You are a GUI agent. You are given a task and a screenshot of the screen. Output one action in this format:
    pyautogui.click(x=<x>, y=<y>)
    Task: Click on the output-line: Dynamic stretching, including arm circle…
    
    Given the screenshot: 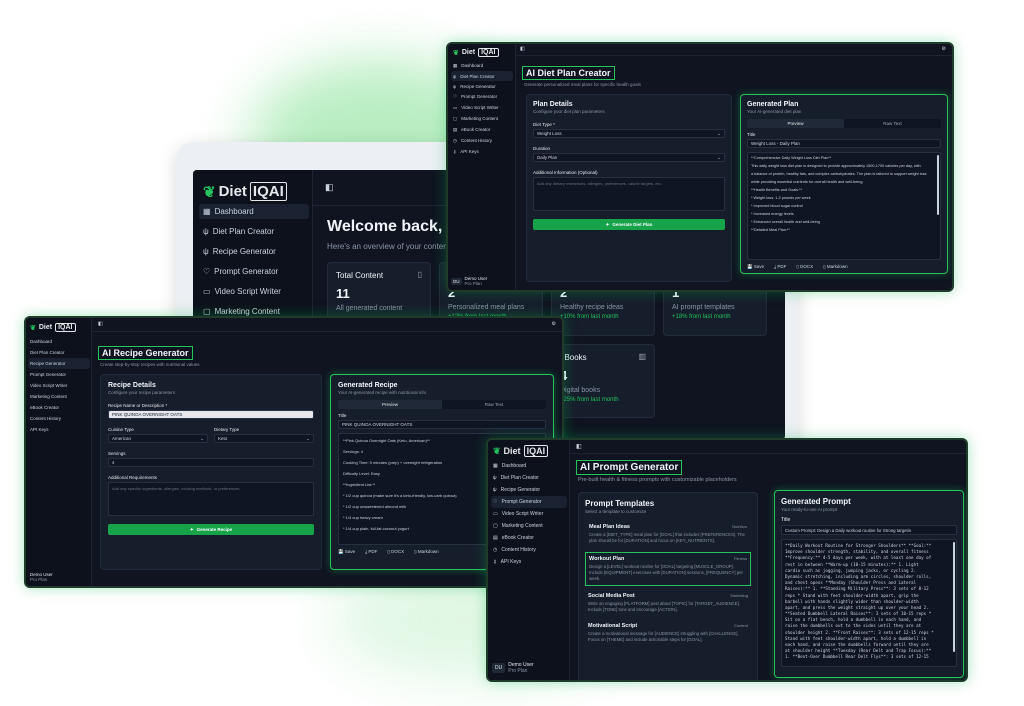 What is the action you would take?
    pyautogui.click(x=858, y=576)
    